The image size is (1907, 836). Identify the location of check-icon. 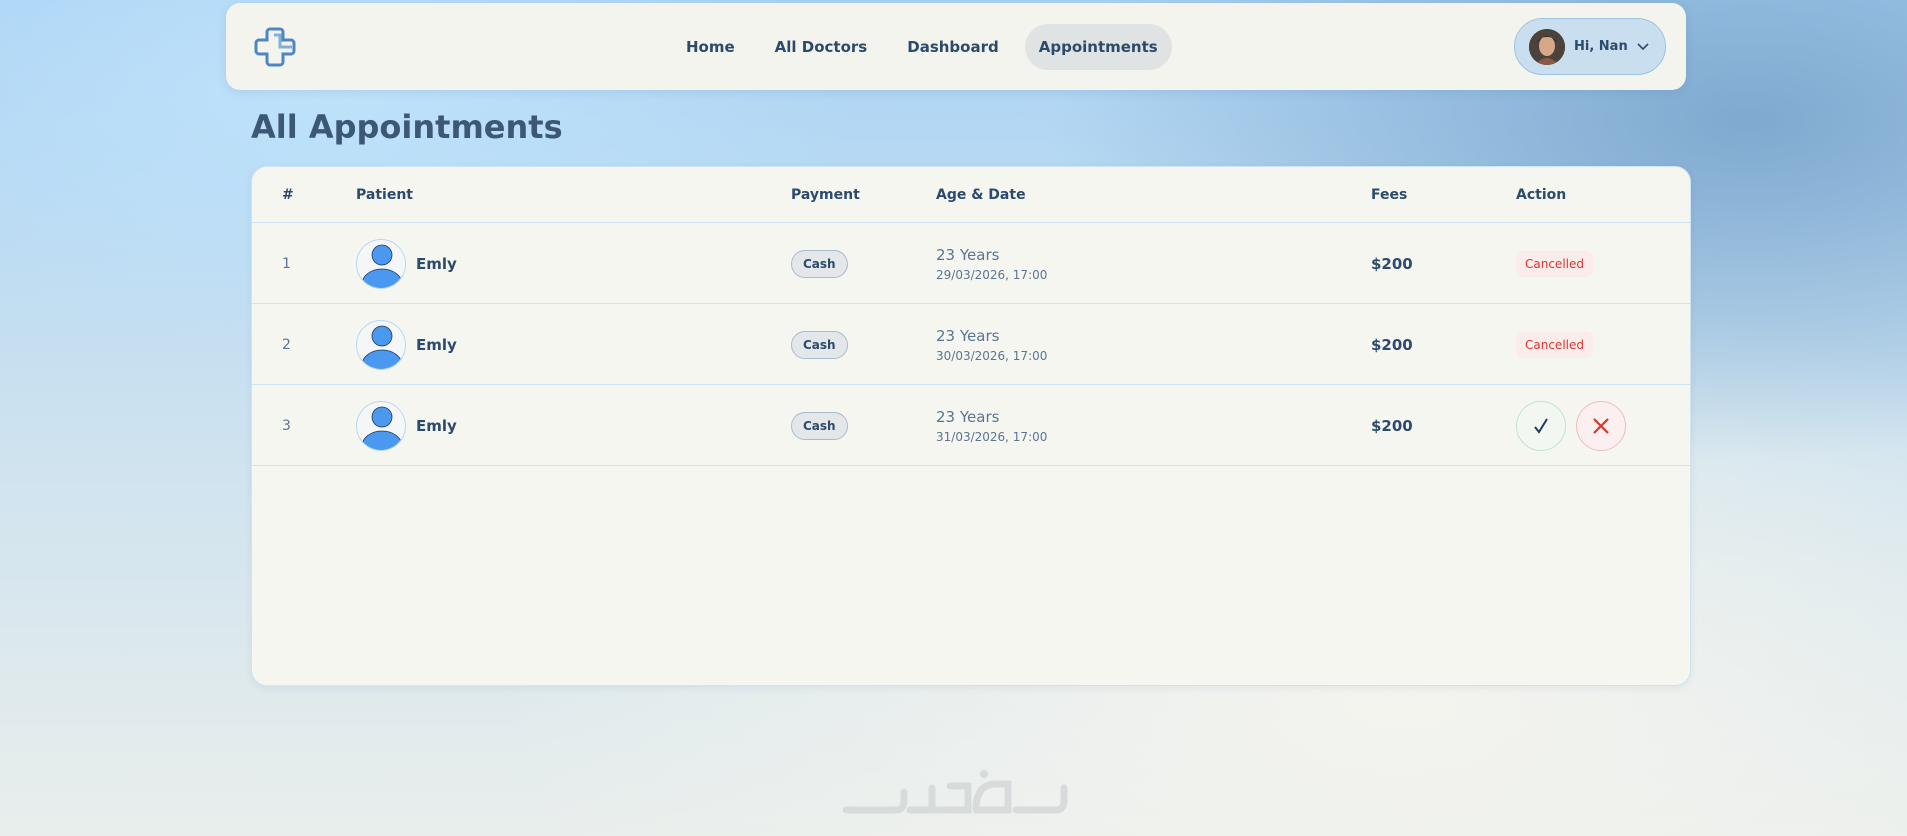
(1541, 425).